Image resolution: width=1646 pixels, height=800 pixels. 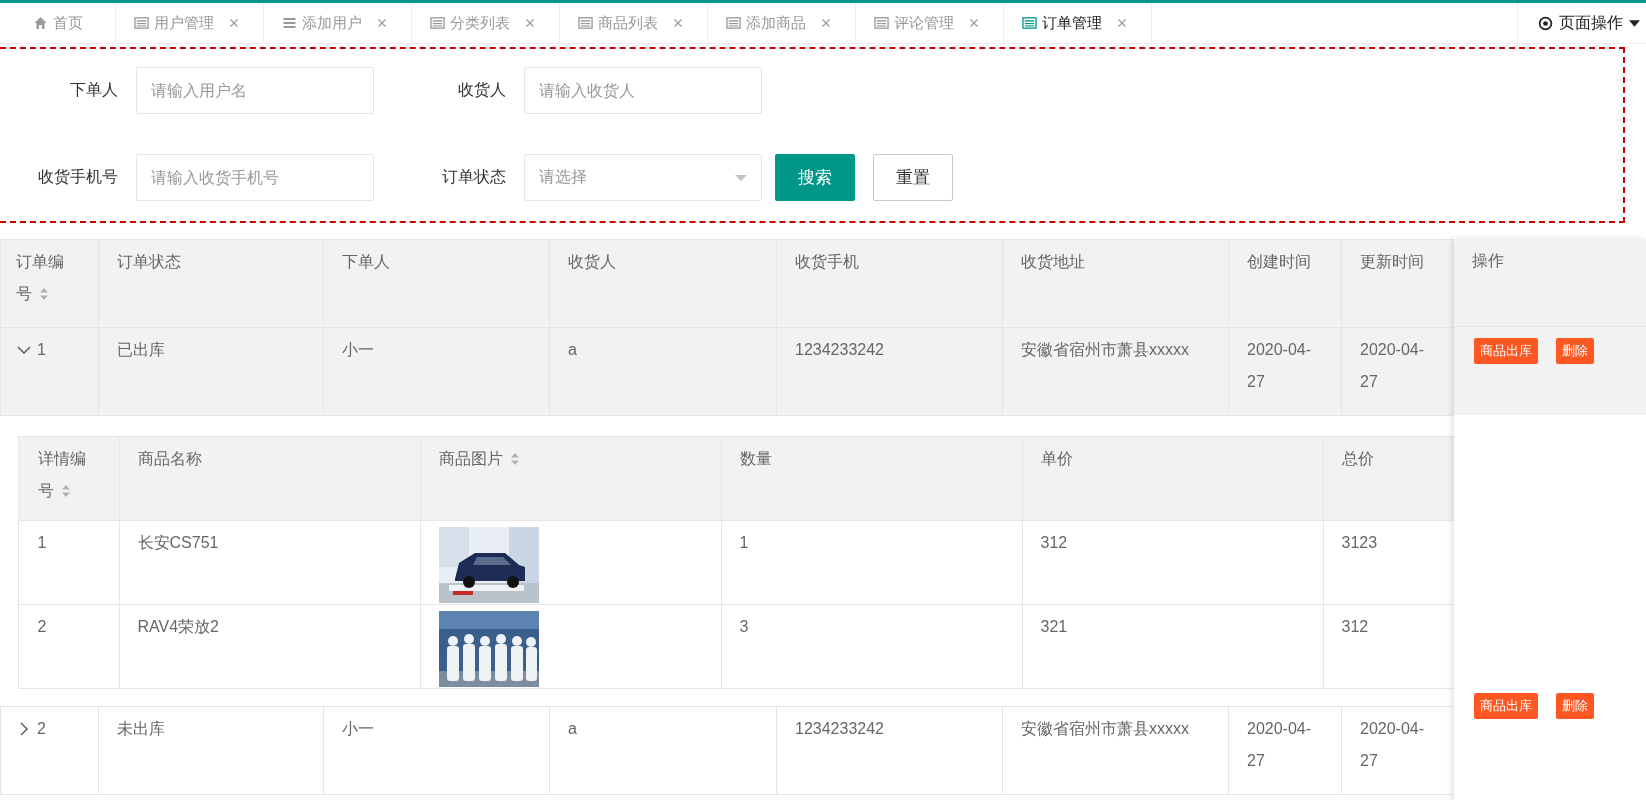 What do you see at coordinates (913, 177) in the screenshot?
I see `search-button: 重置` at bounding box center [913, 177].